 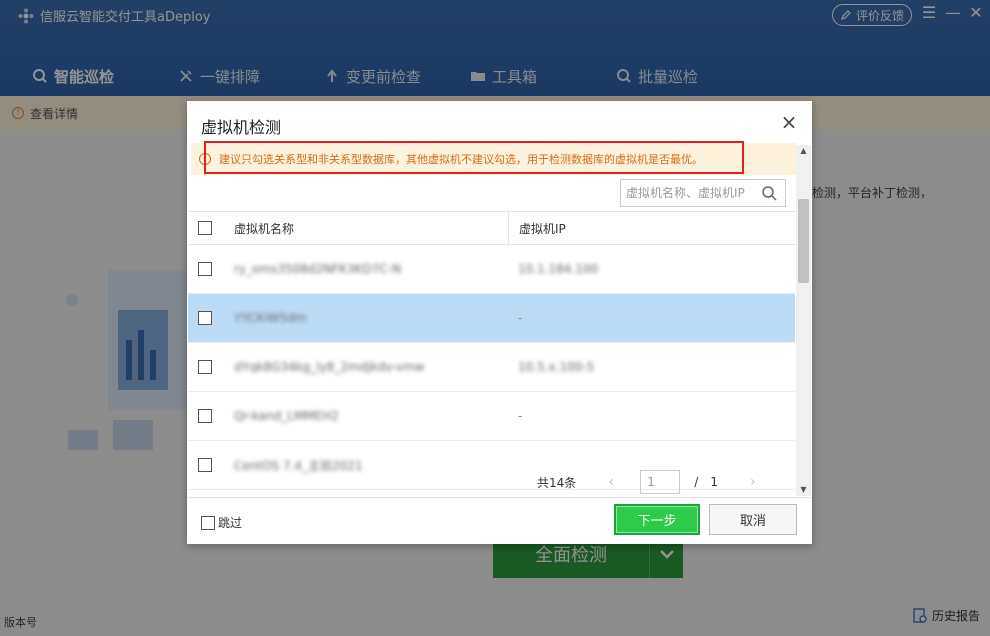 What do you see at coordinates (491, 318) in the screenshot?
I see `table-row: YYCKiW5dm -` at bounding box center [491, 318].